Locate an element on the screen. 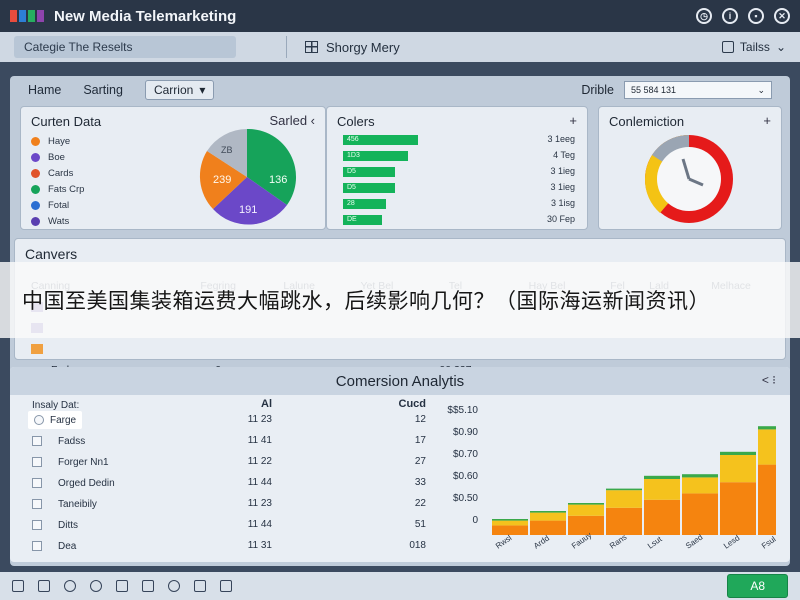  chat-icon is located at coordinates (70, 586).